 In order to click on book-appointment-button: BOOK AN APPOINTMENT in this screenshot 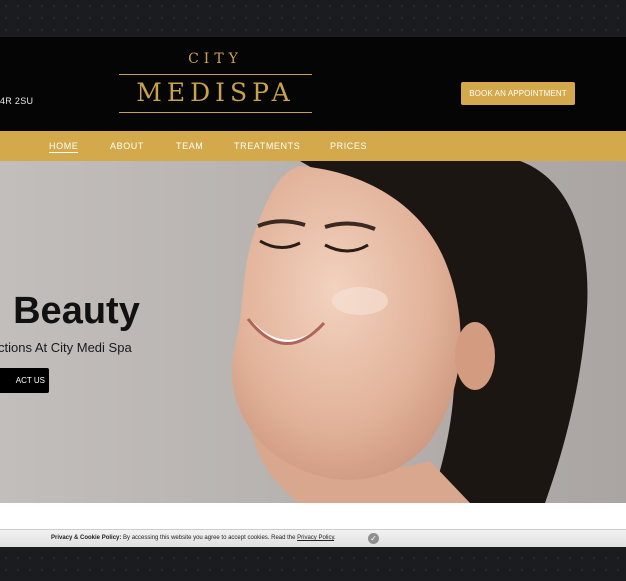, I will do `click(518, 93)`.